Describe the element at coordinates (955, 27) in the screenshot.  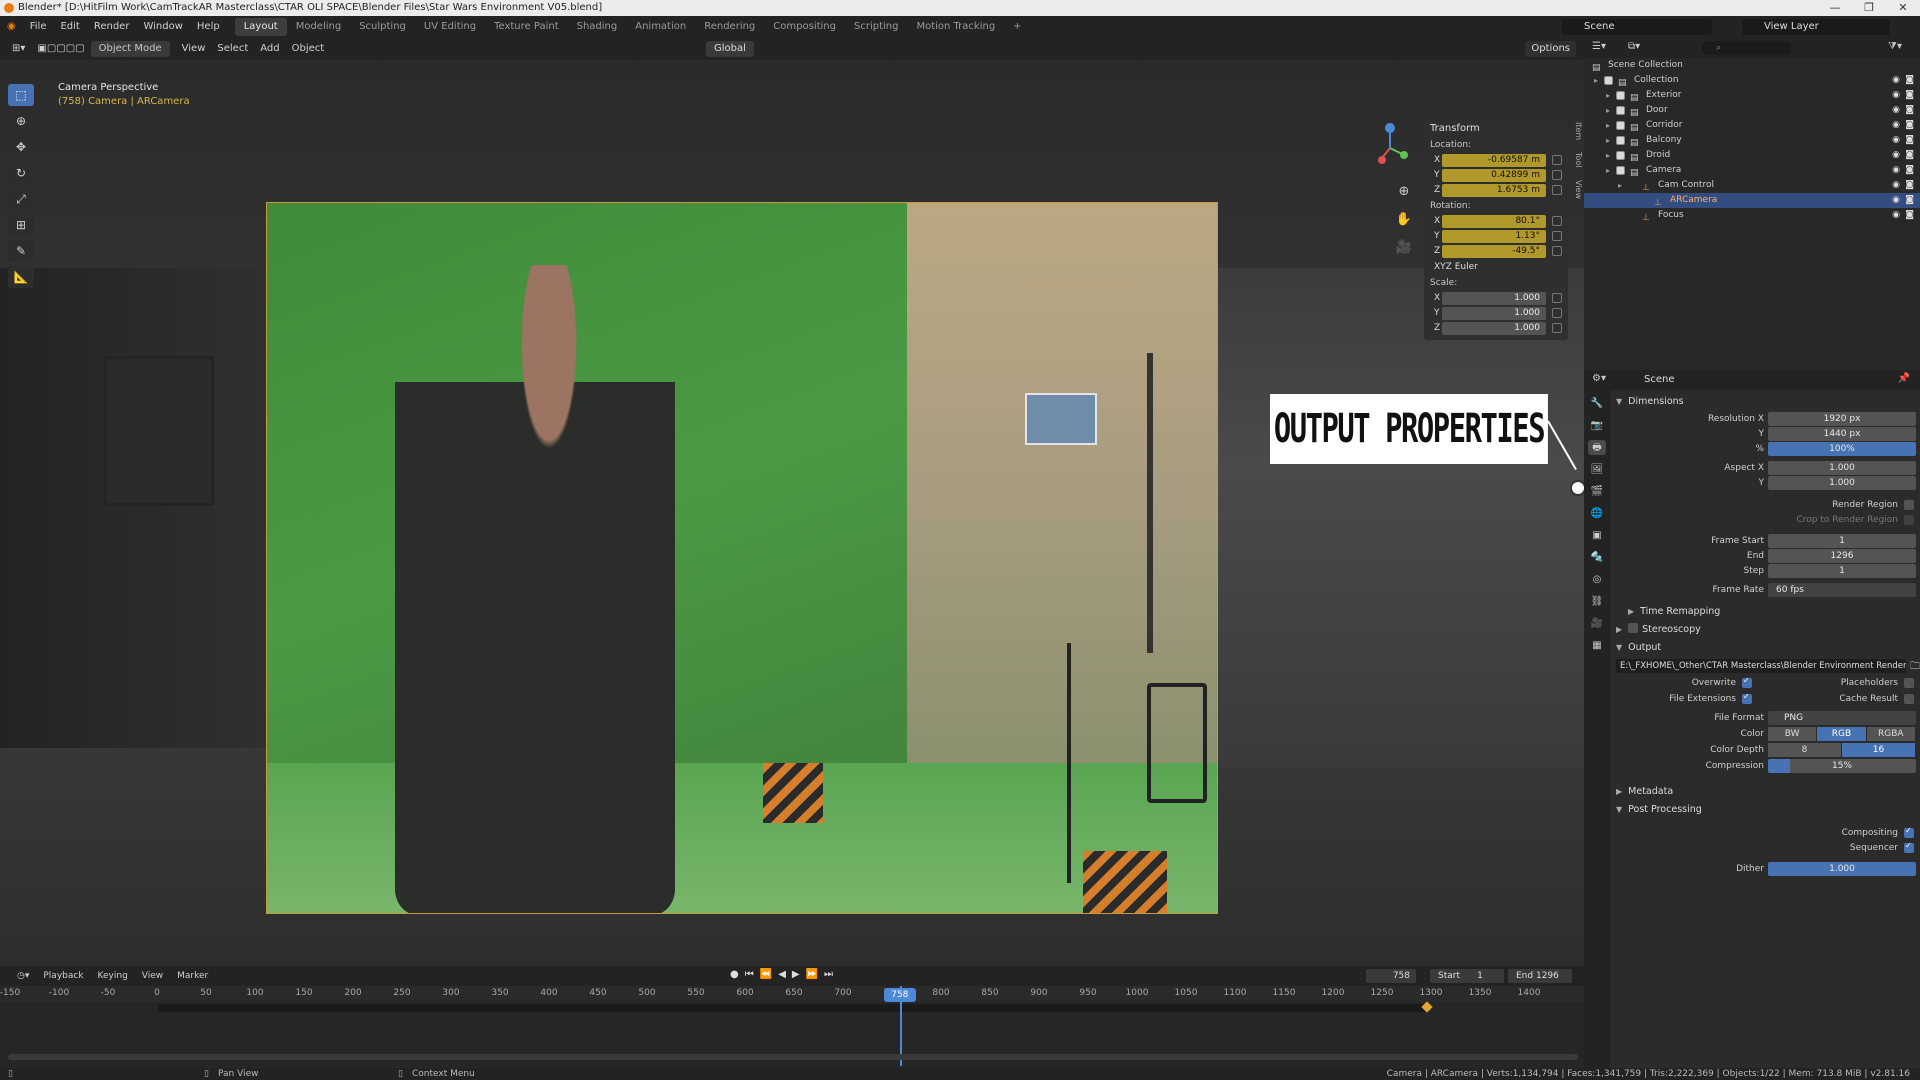
I see `tab-motion-tracking: Motion Tracking` at that location.